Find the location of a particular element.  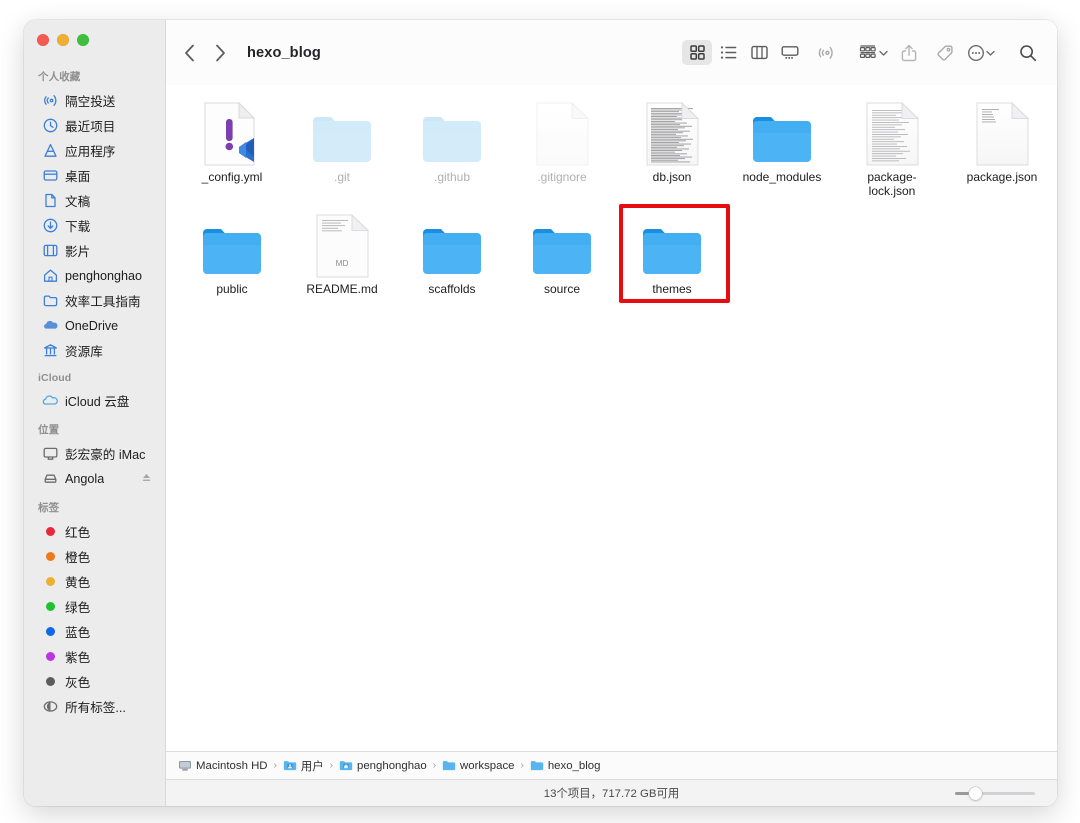

sidebar-item-隔空投送: 隔空投送 is located at coordinates (94, 100).